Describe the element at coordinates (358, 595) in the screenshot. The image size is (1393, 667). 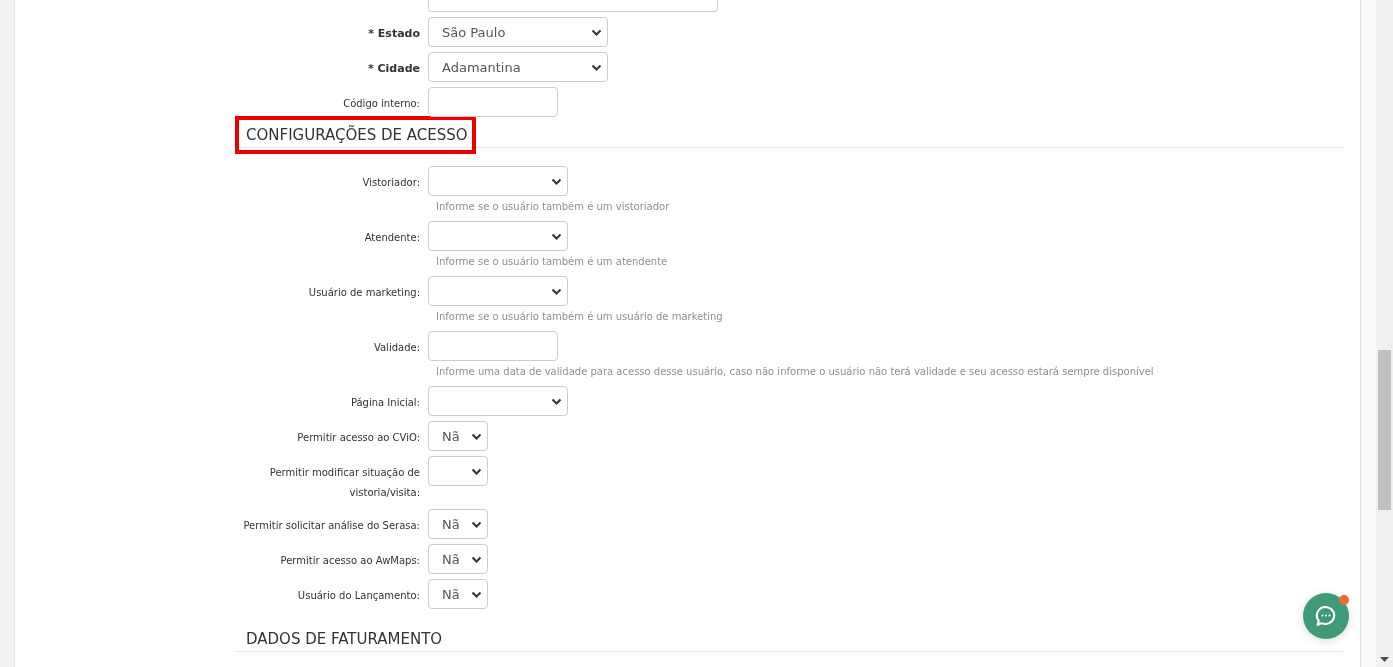
I see `field-label: Usuário do Lançamento:` at that location.